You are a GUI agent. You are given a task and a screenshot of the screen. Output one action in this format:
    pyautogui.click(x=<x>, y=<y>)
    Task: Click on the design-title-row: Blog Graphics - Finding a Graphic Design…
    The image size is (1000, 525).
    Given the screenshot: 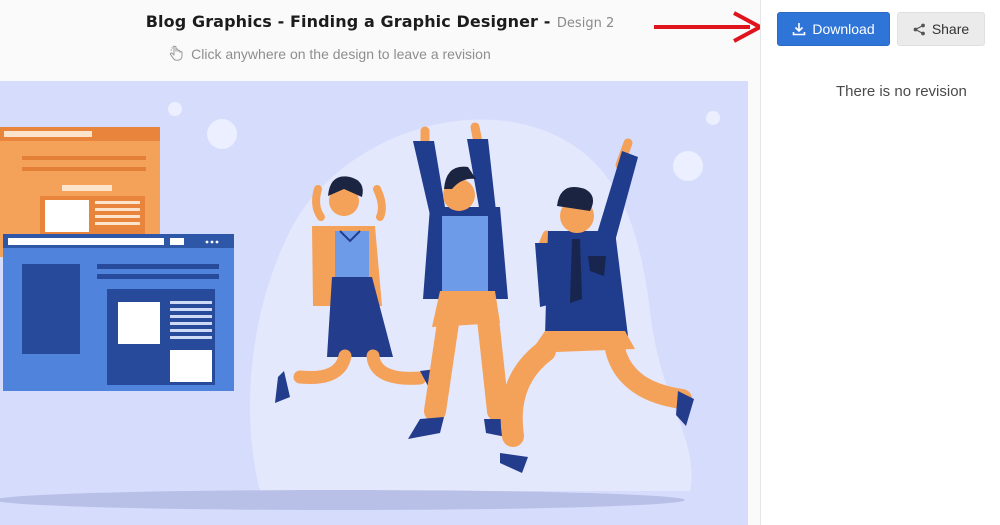 What is the action you would take?
    pyautogui.click(x=380, y=22)
    